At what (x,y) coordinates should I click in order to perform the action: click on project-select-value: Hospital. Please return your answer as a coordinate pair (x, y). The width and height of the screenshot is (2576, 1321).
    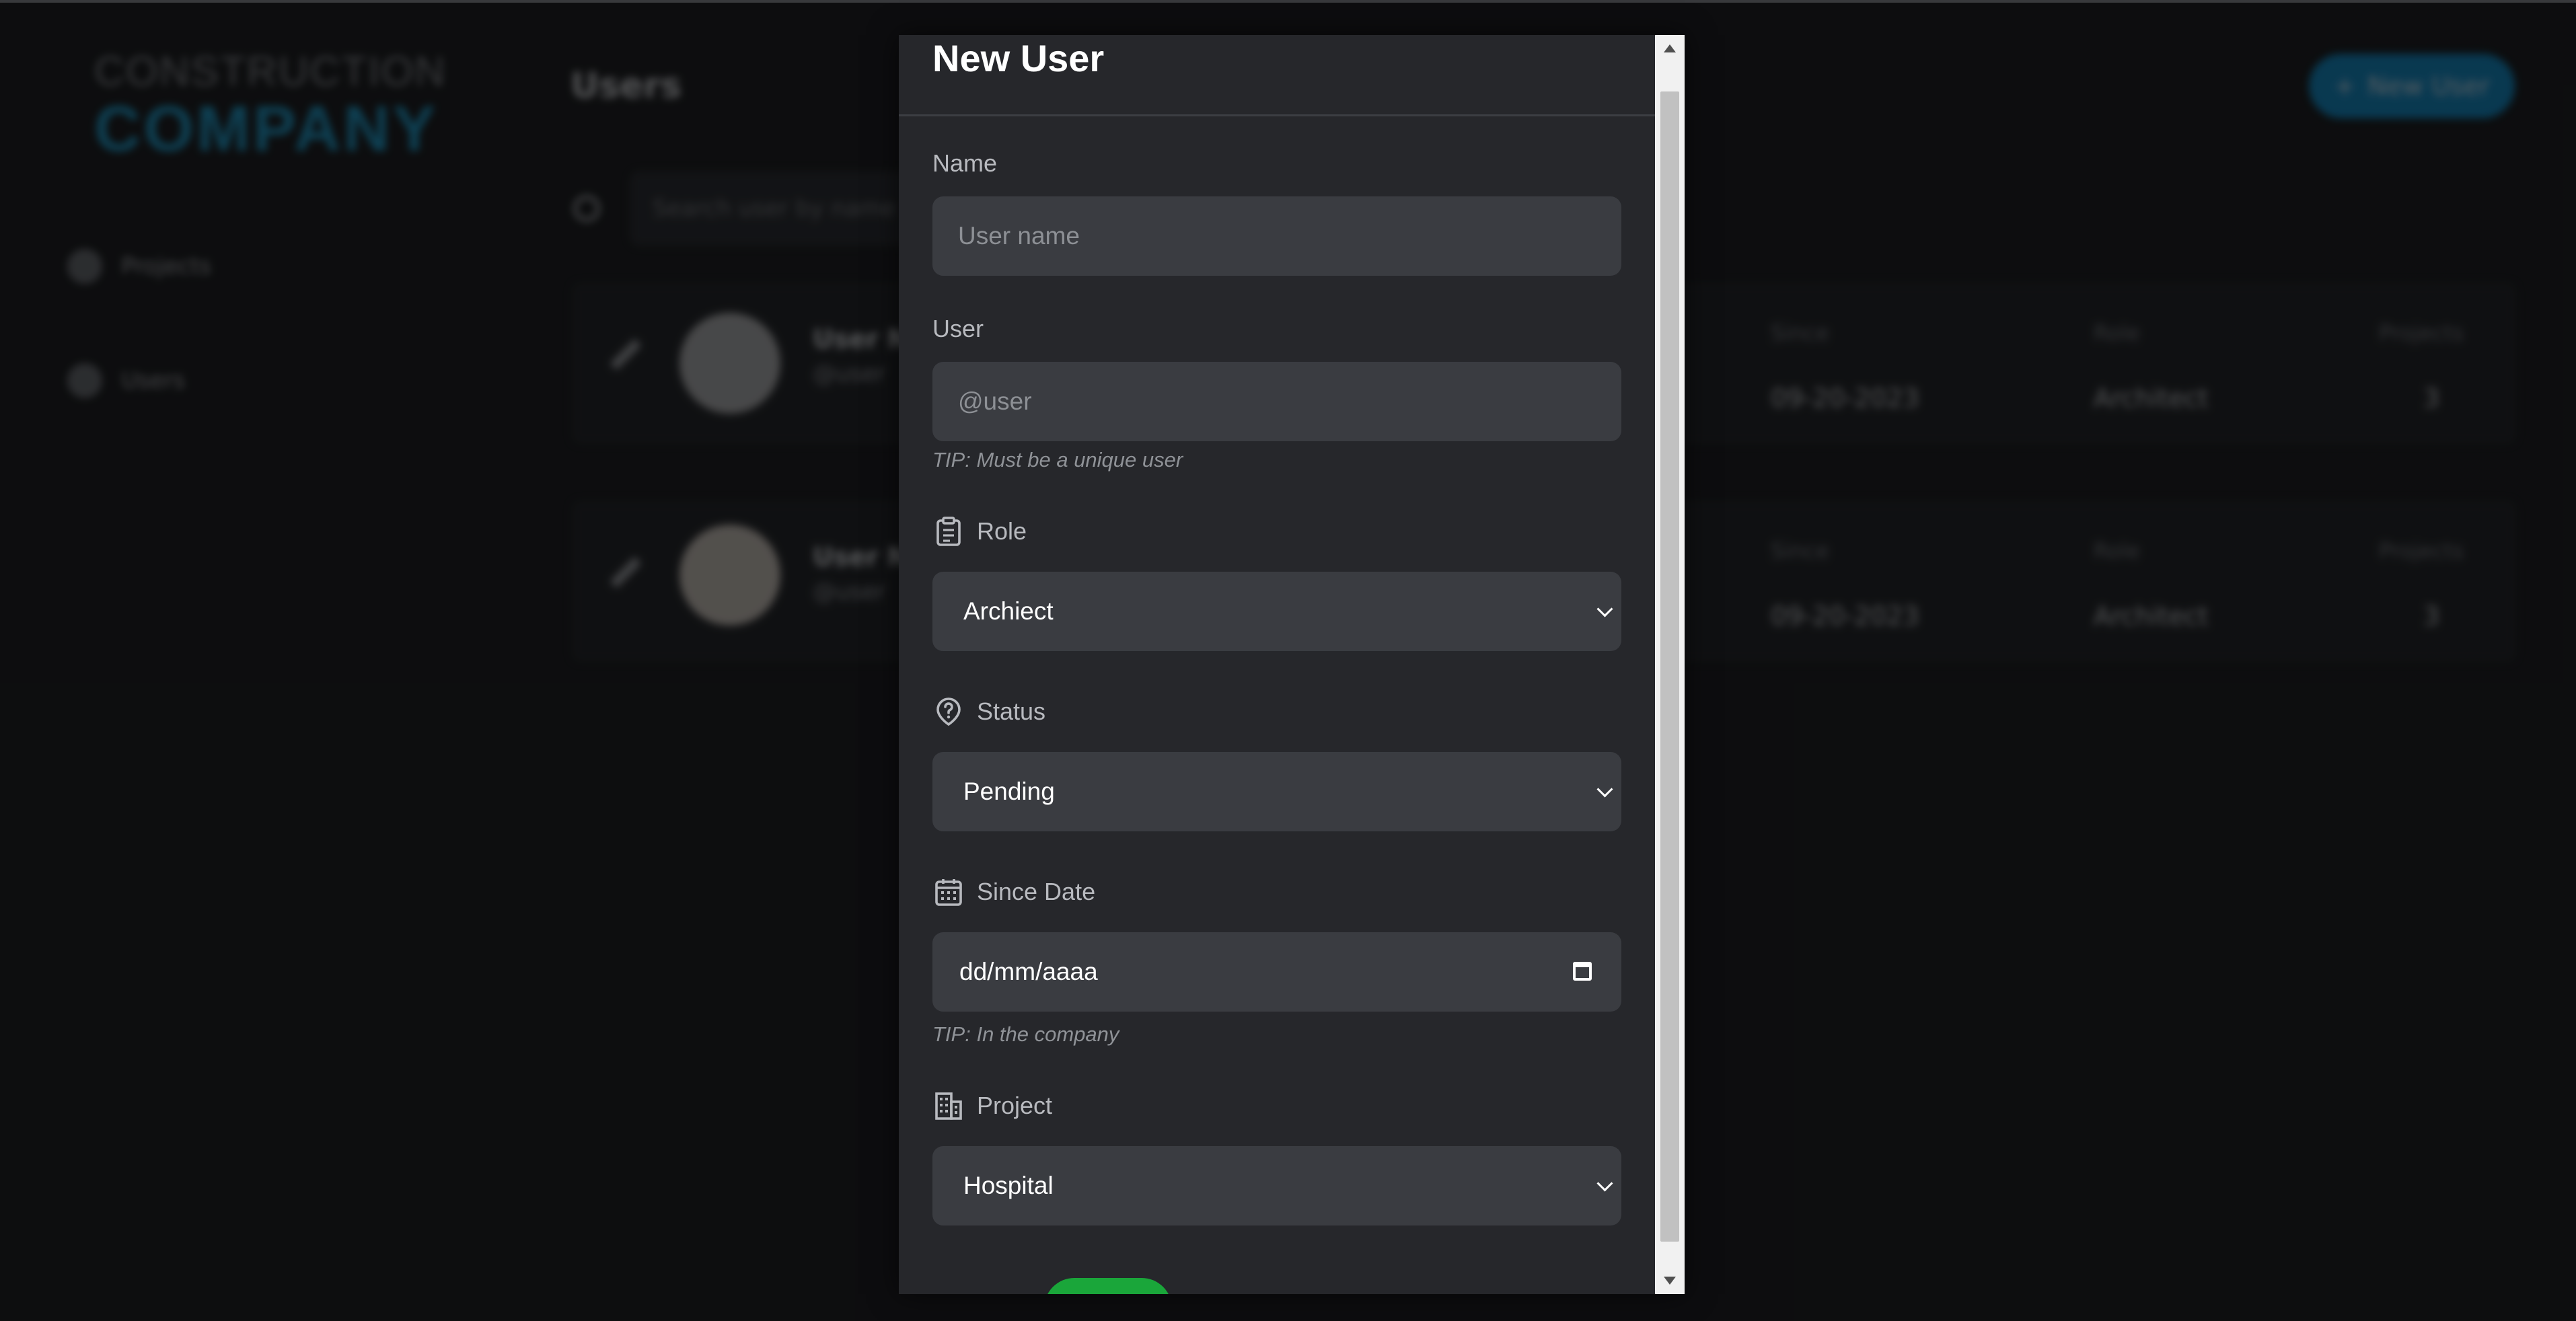
    Looking at the image, I should click on (1008, 1185).